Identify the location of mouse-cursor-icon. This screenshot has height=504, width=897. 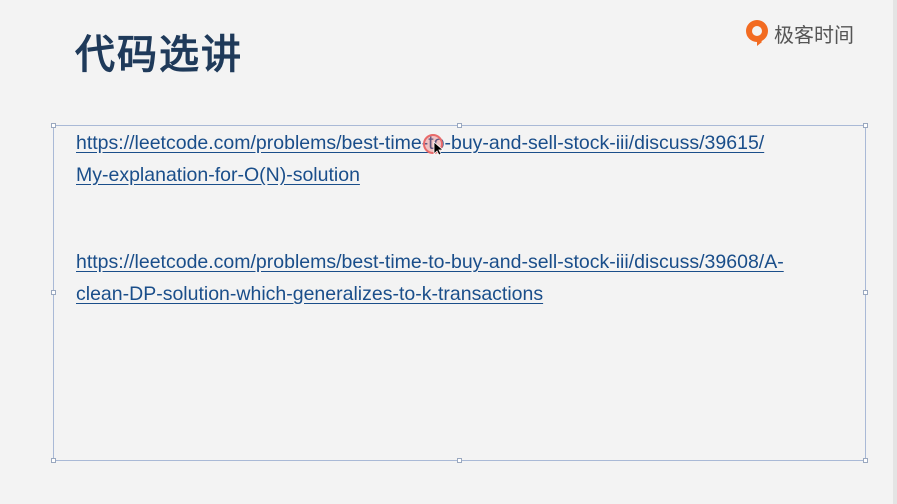
(434, 145).